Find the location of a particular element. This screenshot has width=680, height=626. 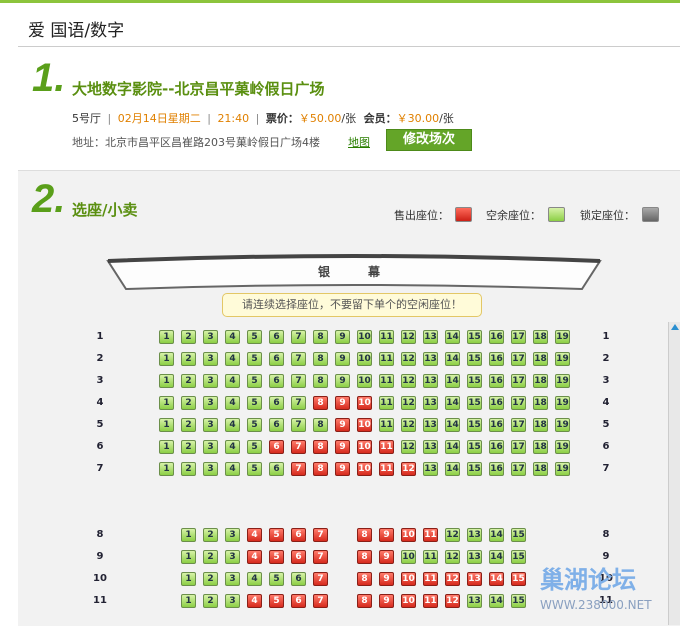

seat-free: 9 is located at coordinates (342, 381).